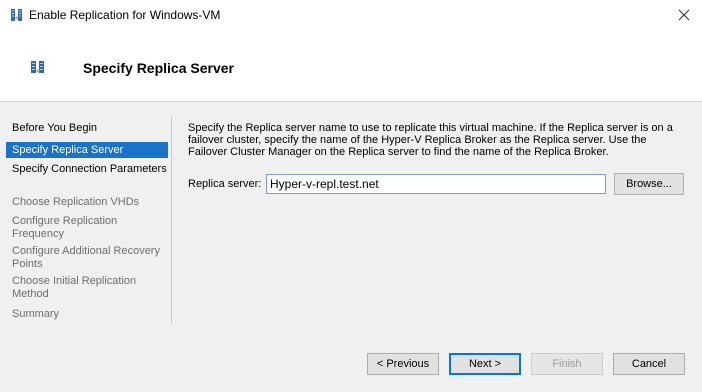  Describe the element at coordinates (158, 68) in the screenshot. I see `page-title: Specify Replica Server` at that location.